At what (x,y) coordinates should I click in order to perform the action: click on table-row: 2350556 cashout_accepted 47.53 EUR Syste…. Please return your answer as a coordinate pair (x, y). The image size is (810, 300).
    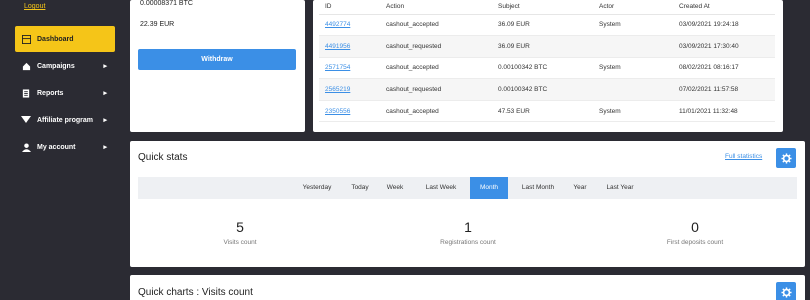
    Looking at the image, I should click on (547, 111).